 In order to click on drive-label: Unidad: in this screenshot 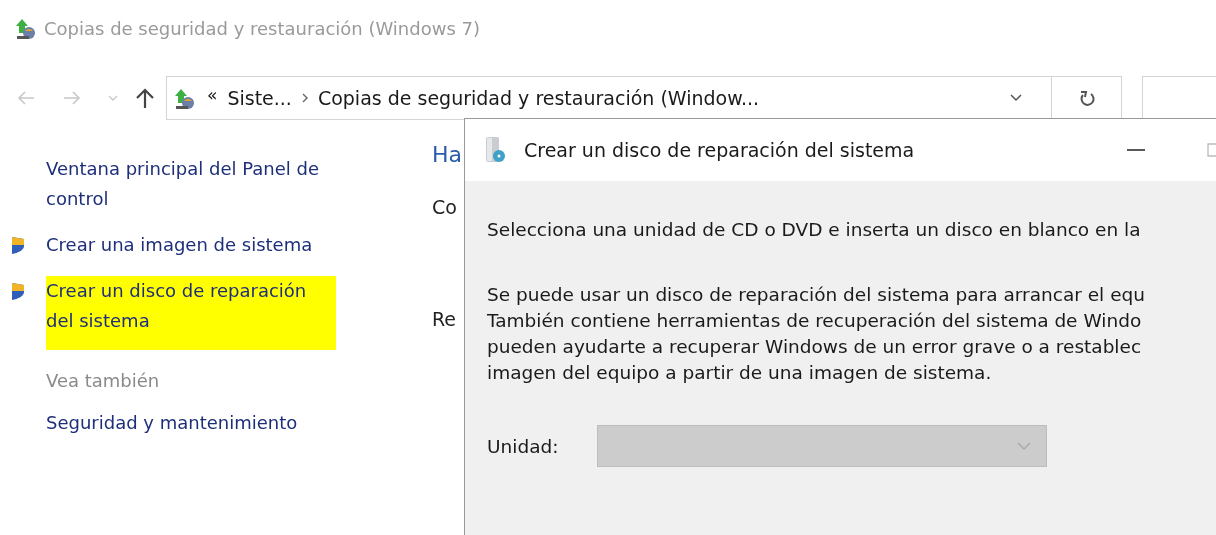, I will do `click(523, 446)`.